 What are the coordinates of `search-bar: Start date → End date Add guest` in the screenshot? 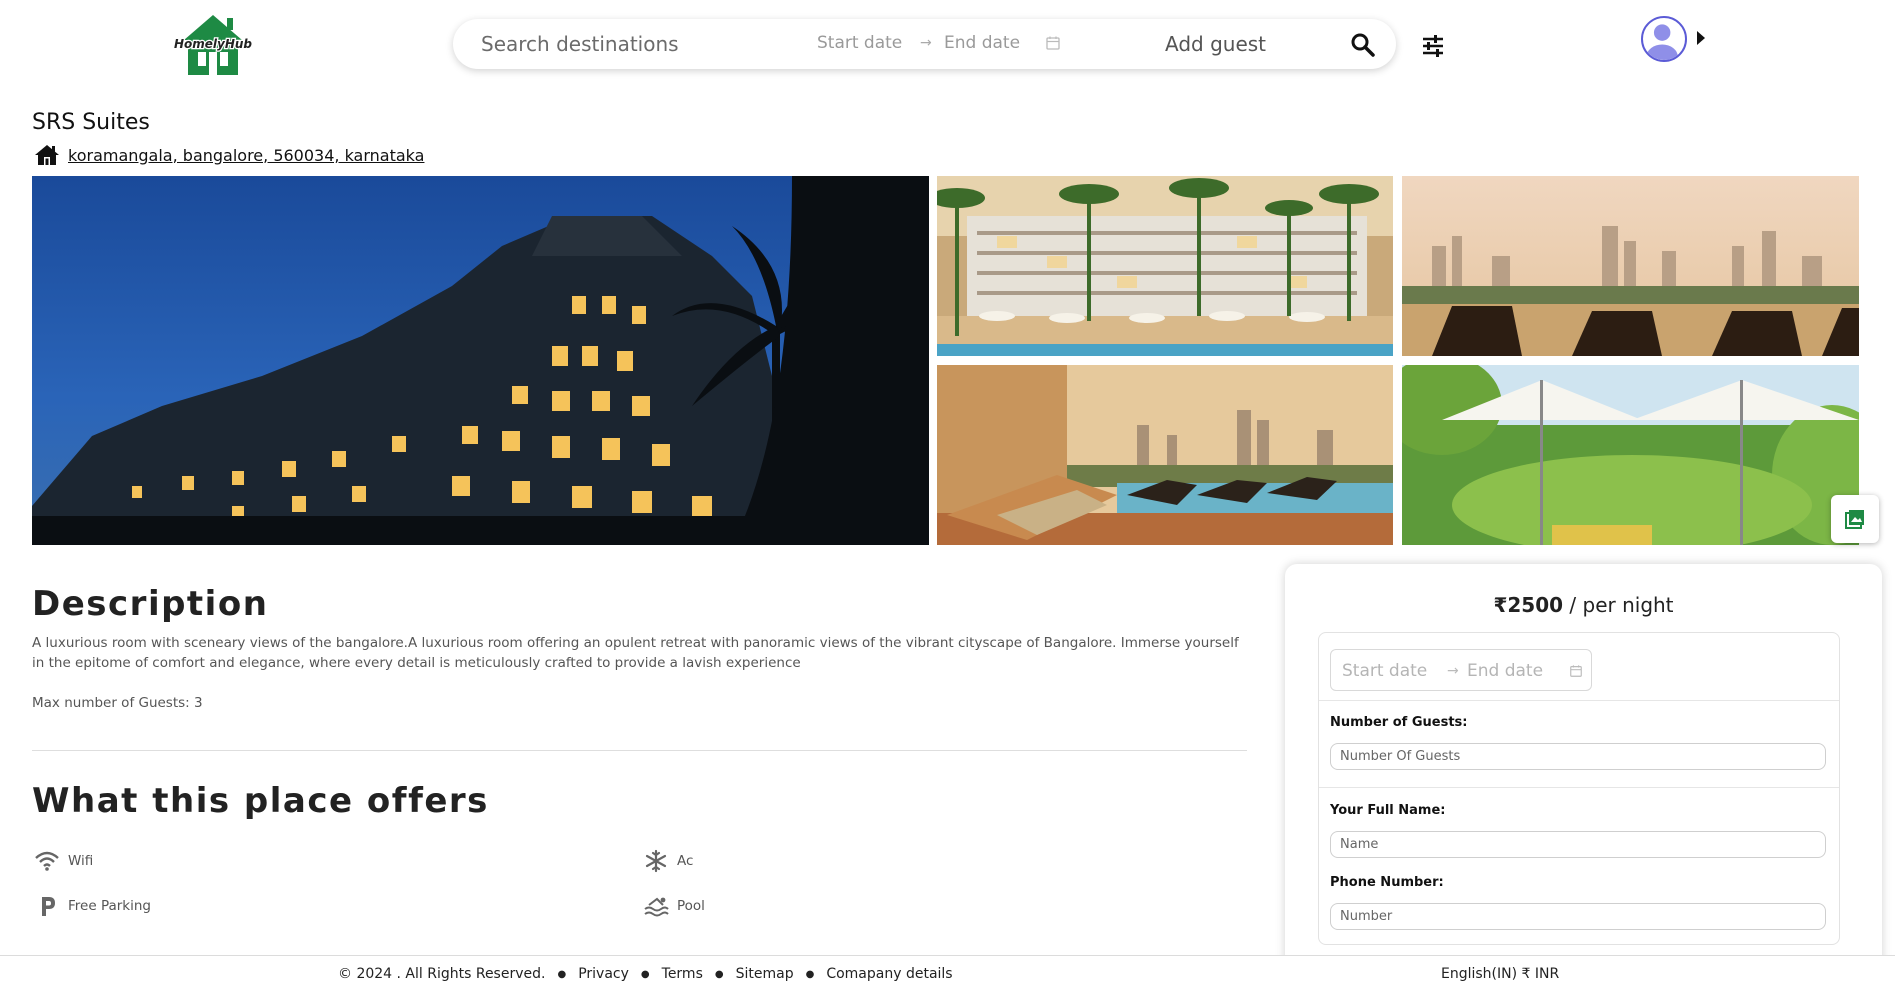 It's located at (924, 44).